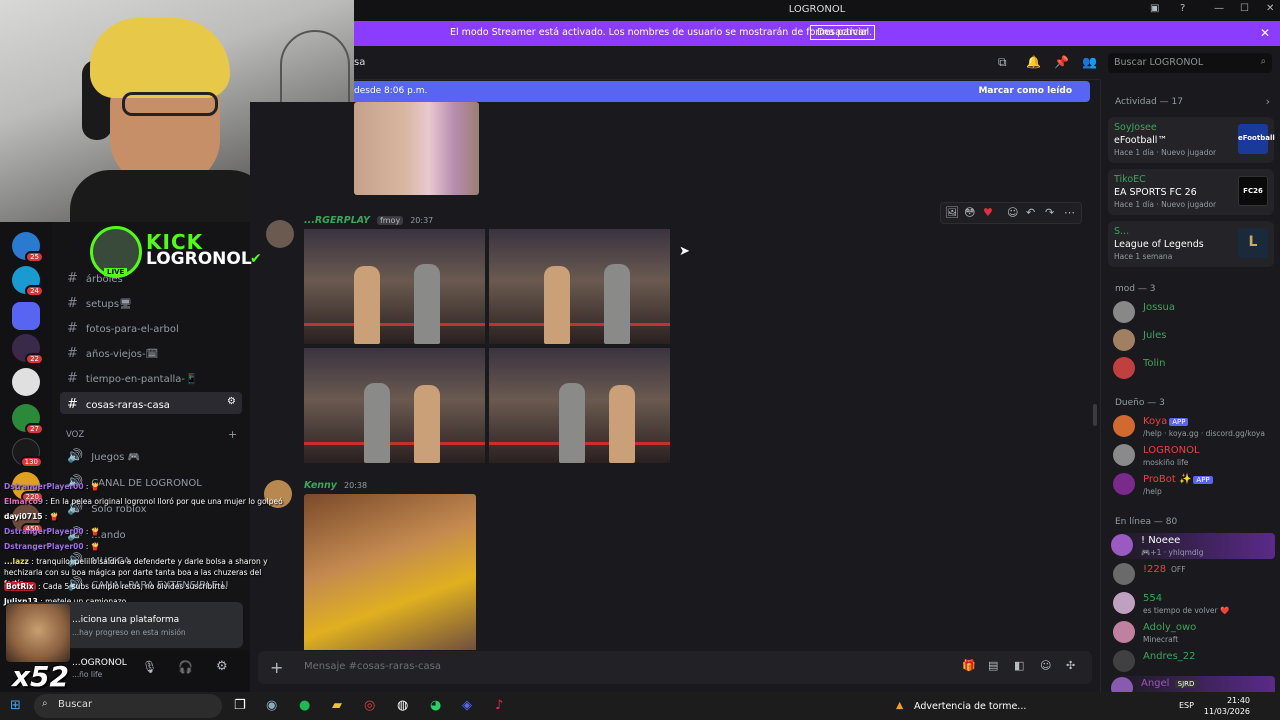 This screenshot has height=720, width=1280. Describe the element at coordinates (27, 453) in the screenshot. I see `server-icon: 130` at that location.